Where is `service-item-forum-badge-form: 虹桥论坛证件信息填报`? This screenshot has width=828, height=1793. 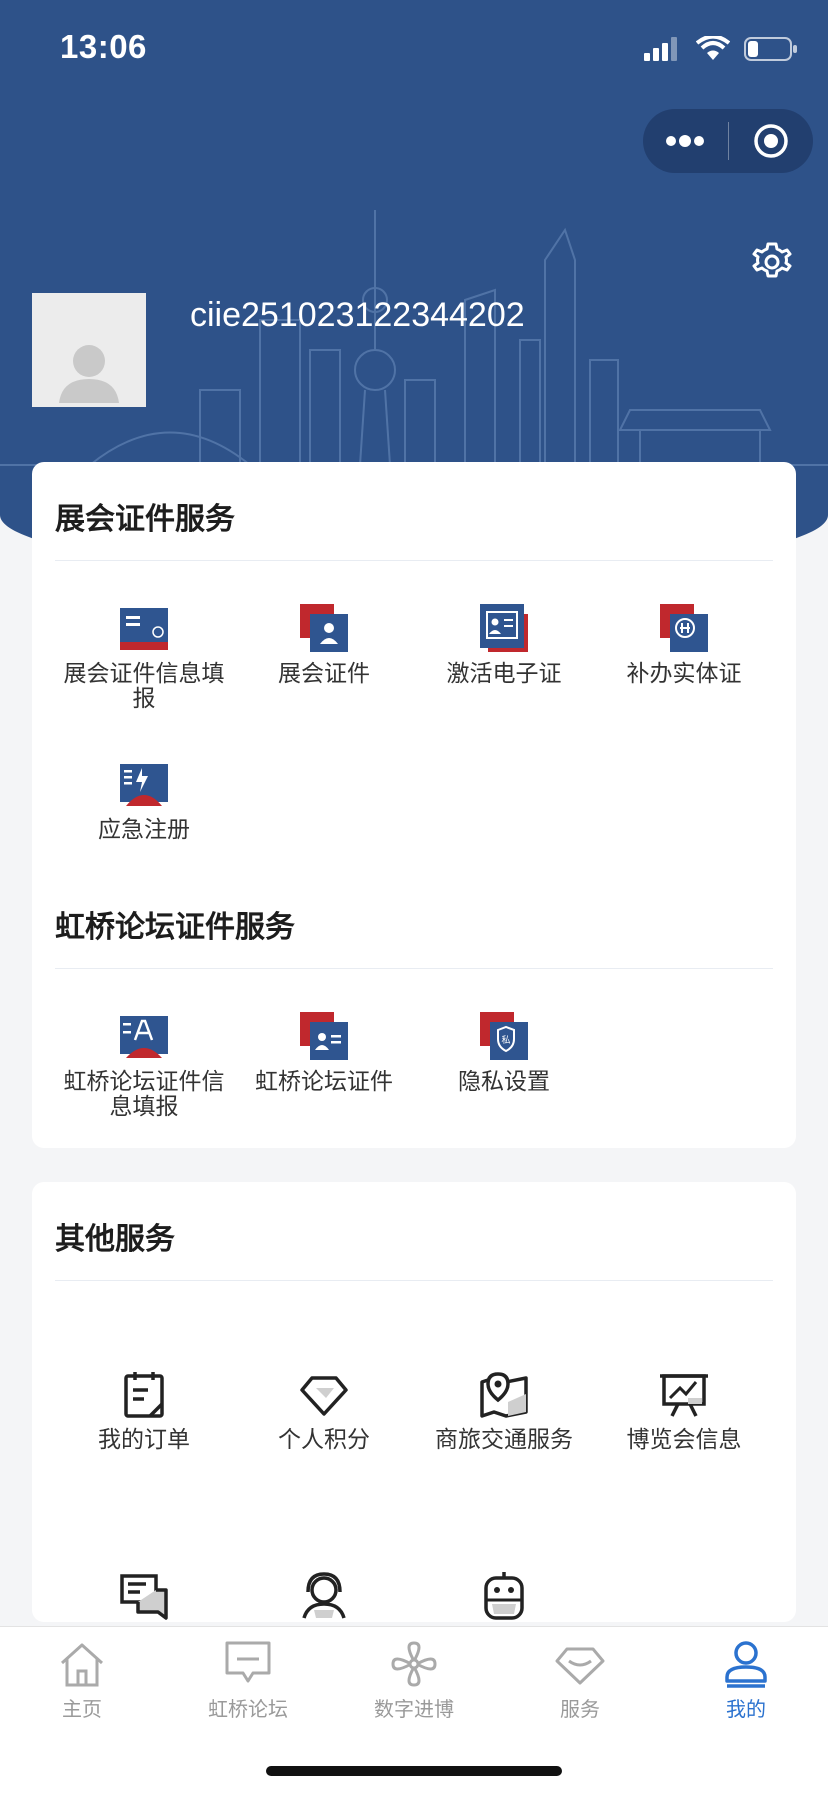 service-item-forum-badge-form: 虹桥论坛证件信息填报 is located at coordinates (144, 1065).